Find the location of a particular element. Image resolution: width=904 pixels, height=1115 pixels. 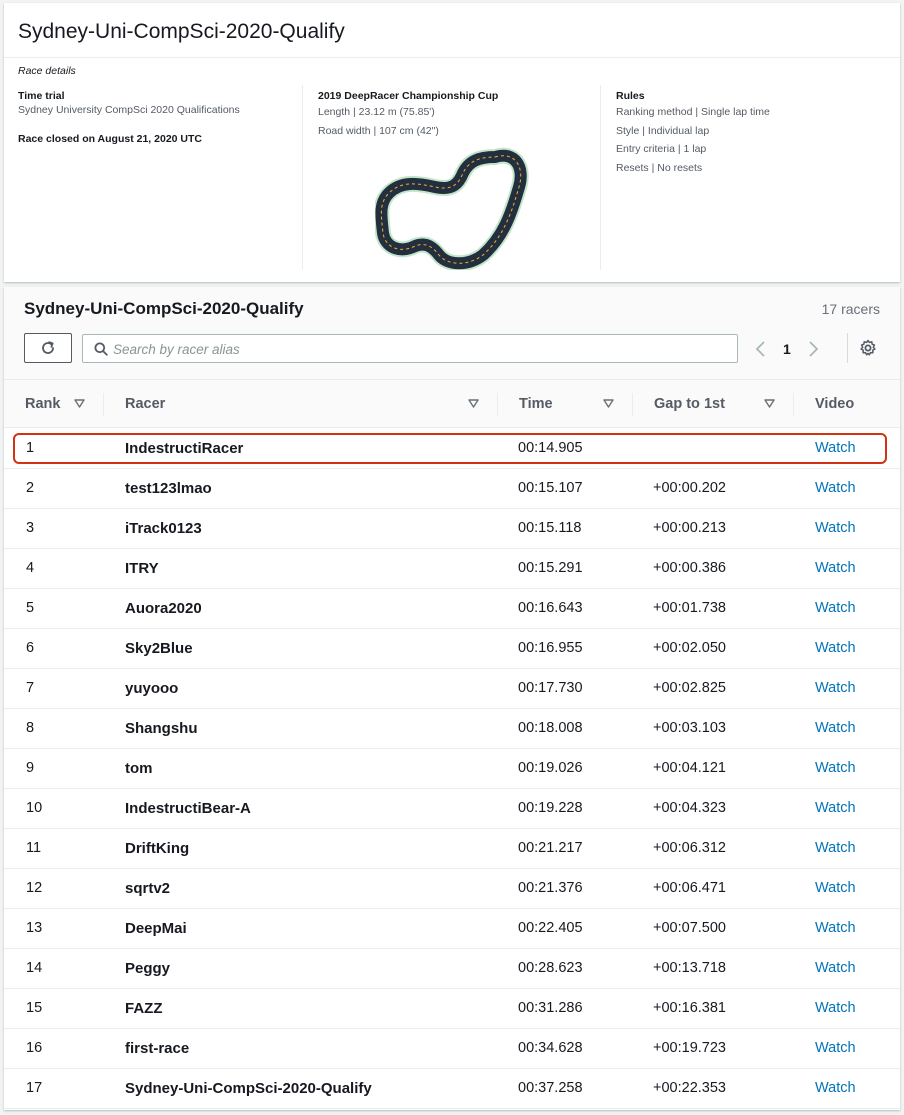

rank-cell: 12 is located at coordinates (34, 888).